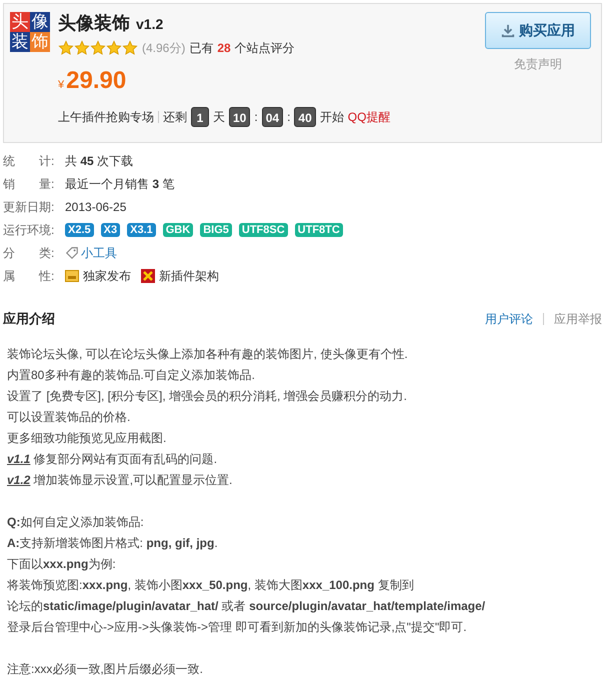 This screenshot has width=605, height=675. Describe the element at coordinates (120, 480) in the screenshot. I see `description-line: v1.2 增加装饰显示设置,可以配置显示位置.` at that location.